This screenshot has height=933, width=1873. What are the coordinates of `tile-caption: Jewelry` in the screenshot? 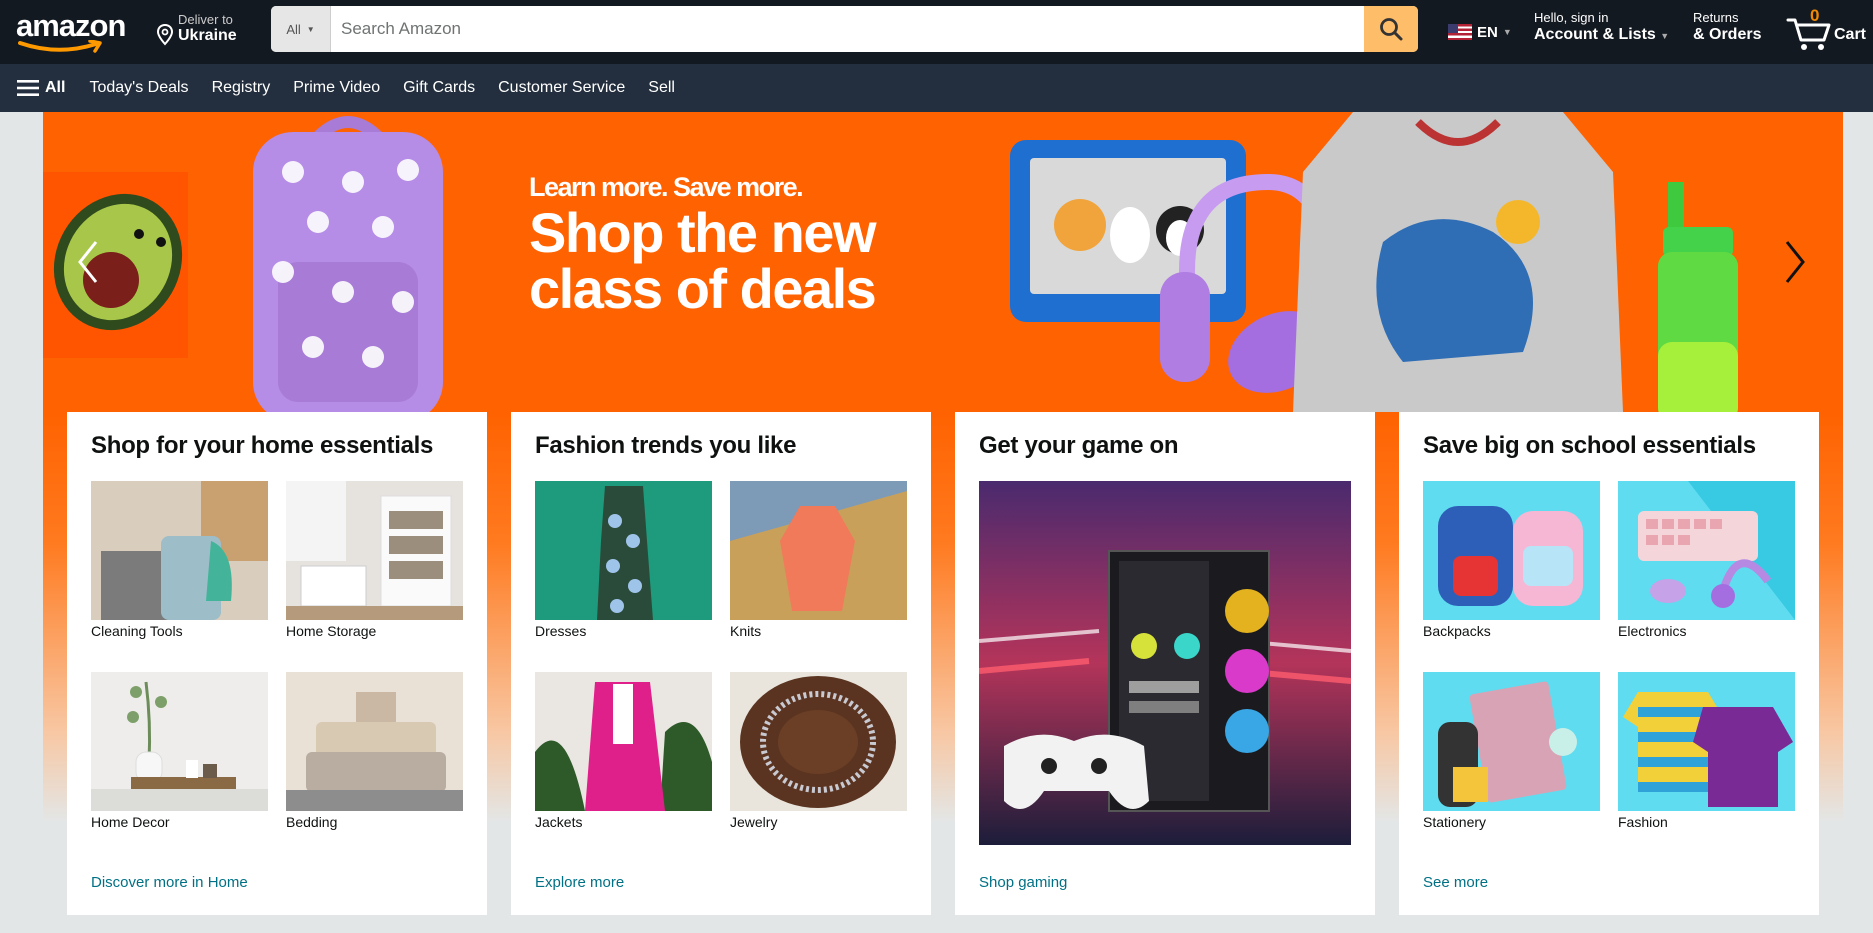 It's located at (754, 822).